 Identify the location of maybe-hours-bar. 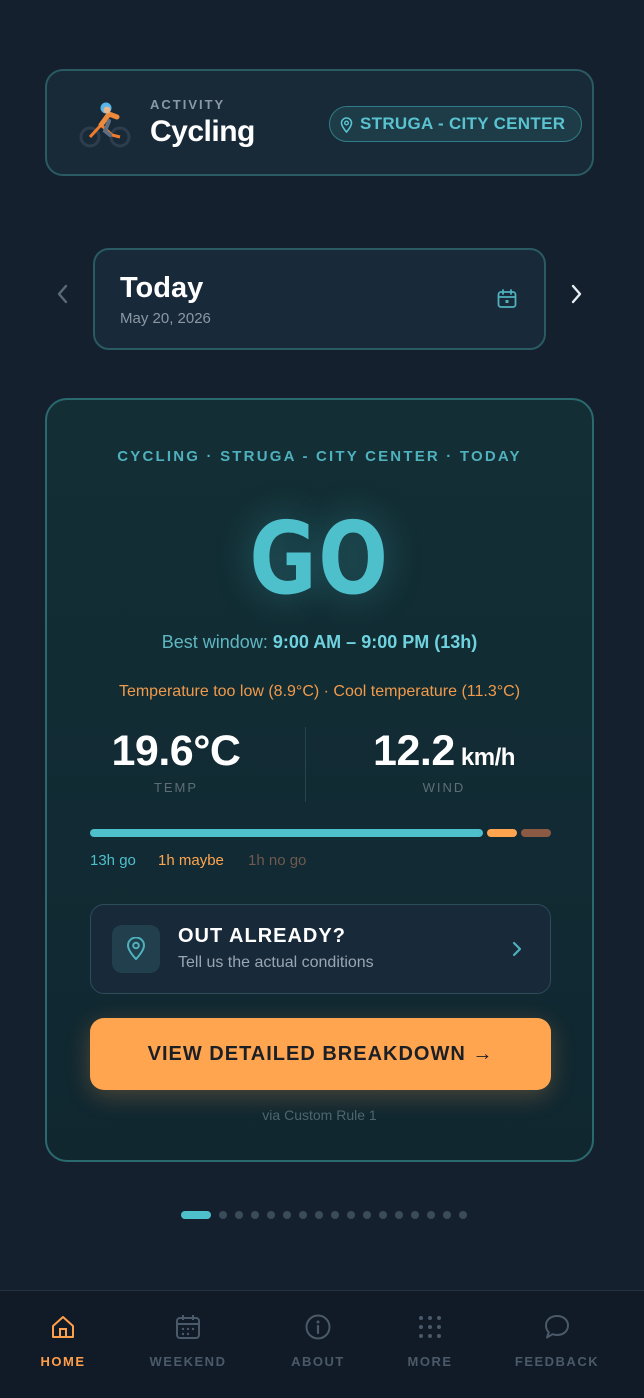
(501, 833).